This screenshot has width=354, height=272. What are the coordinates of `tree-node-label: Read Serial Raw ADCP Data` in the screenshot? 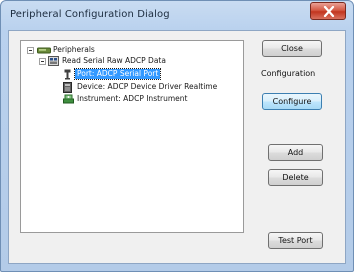 It's located at (114, 60).